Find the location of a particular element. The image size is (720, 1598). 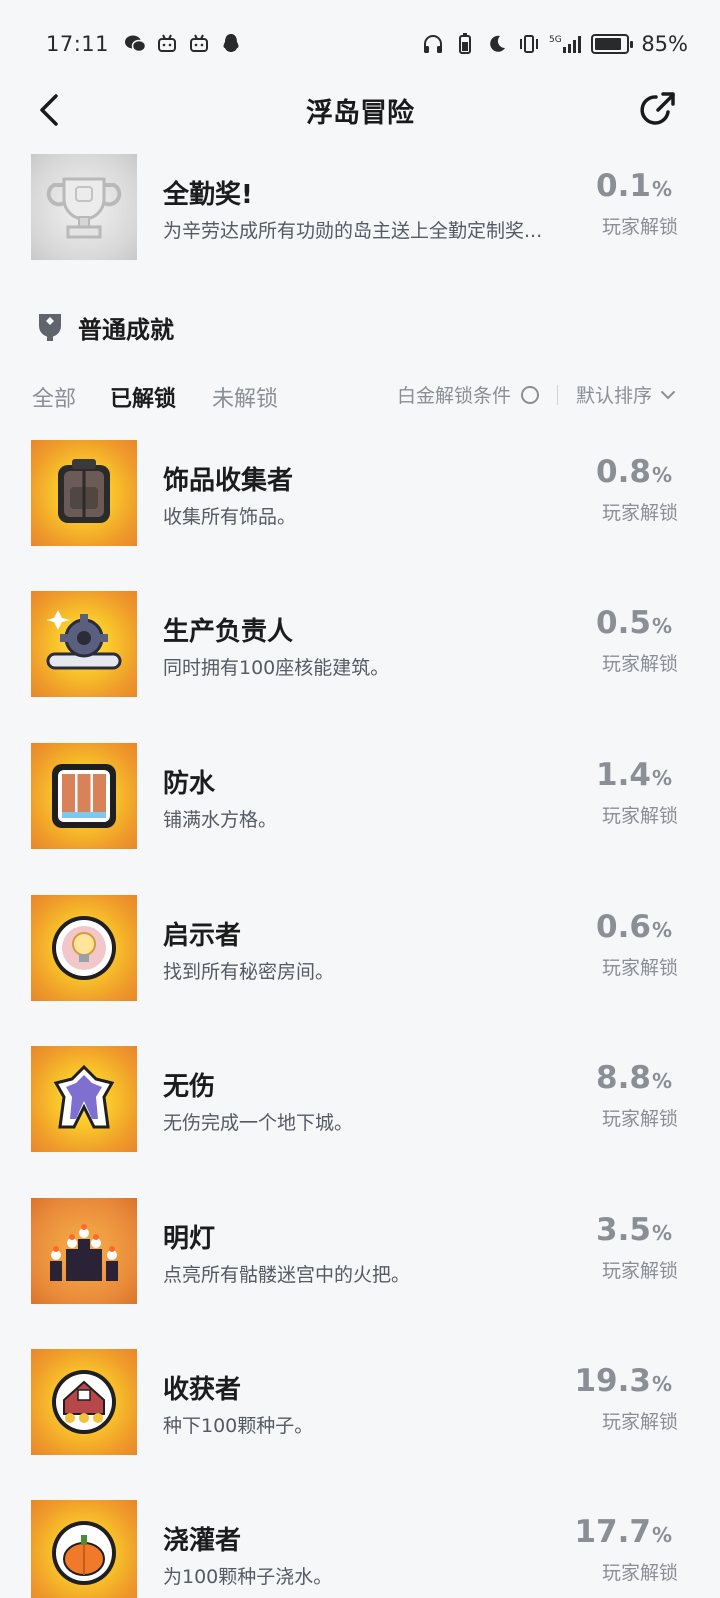

section-header: 普通成就 is located at coordinates (105, 327).